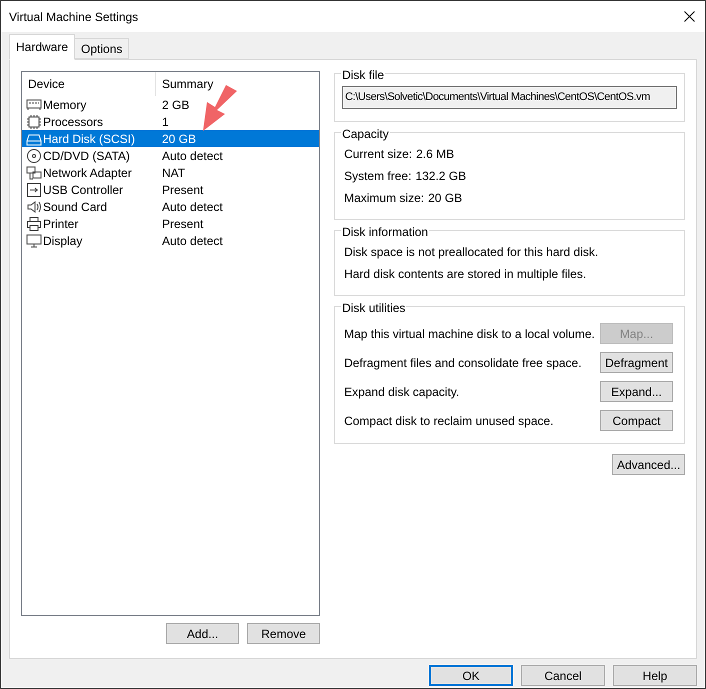 This screenshot has height=689, width=706. I want to click on utility-button: Defragment, so click(636, 362).